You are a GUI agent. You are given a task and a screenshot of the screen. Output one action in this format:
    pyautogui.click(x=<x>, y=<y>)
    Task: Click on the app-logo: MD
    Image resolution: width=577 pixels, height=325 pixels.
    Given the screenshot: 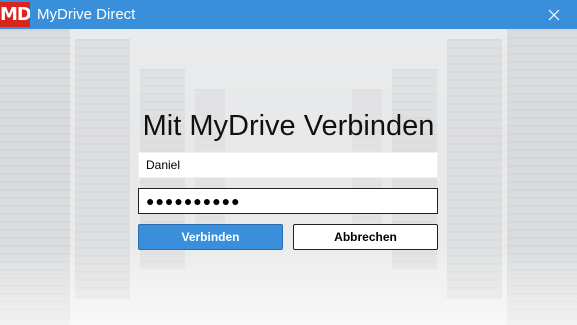 What is the action you would take?
    pyautogui.click(x=15, y=14)
    